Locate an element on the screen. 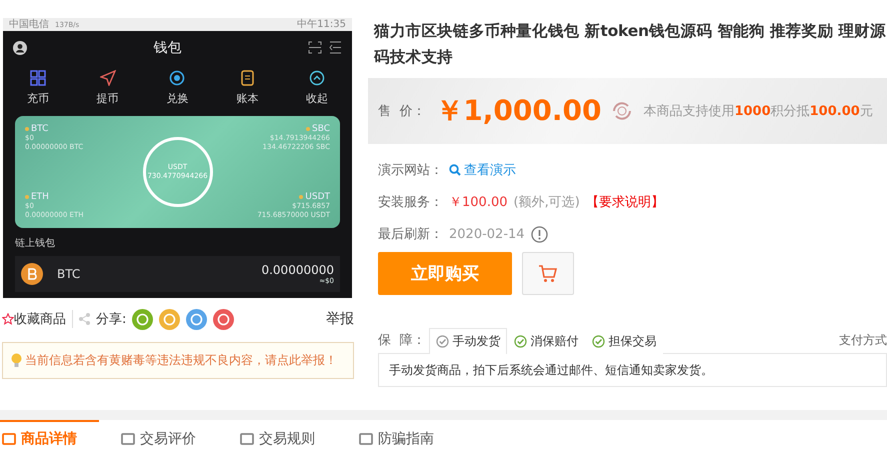  service-note: (额外,可选) is located at coordinates (547, 202).